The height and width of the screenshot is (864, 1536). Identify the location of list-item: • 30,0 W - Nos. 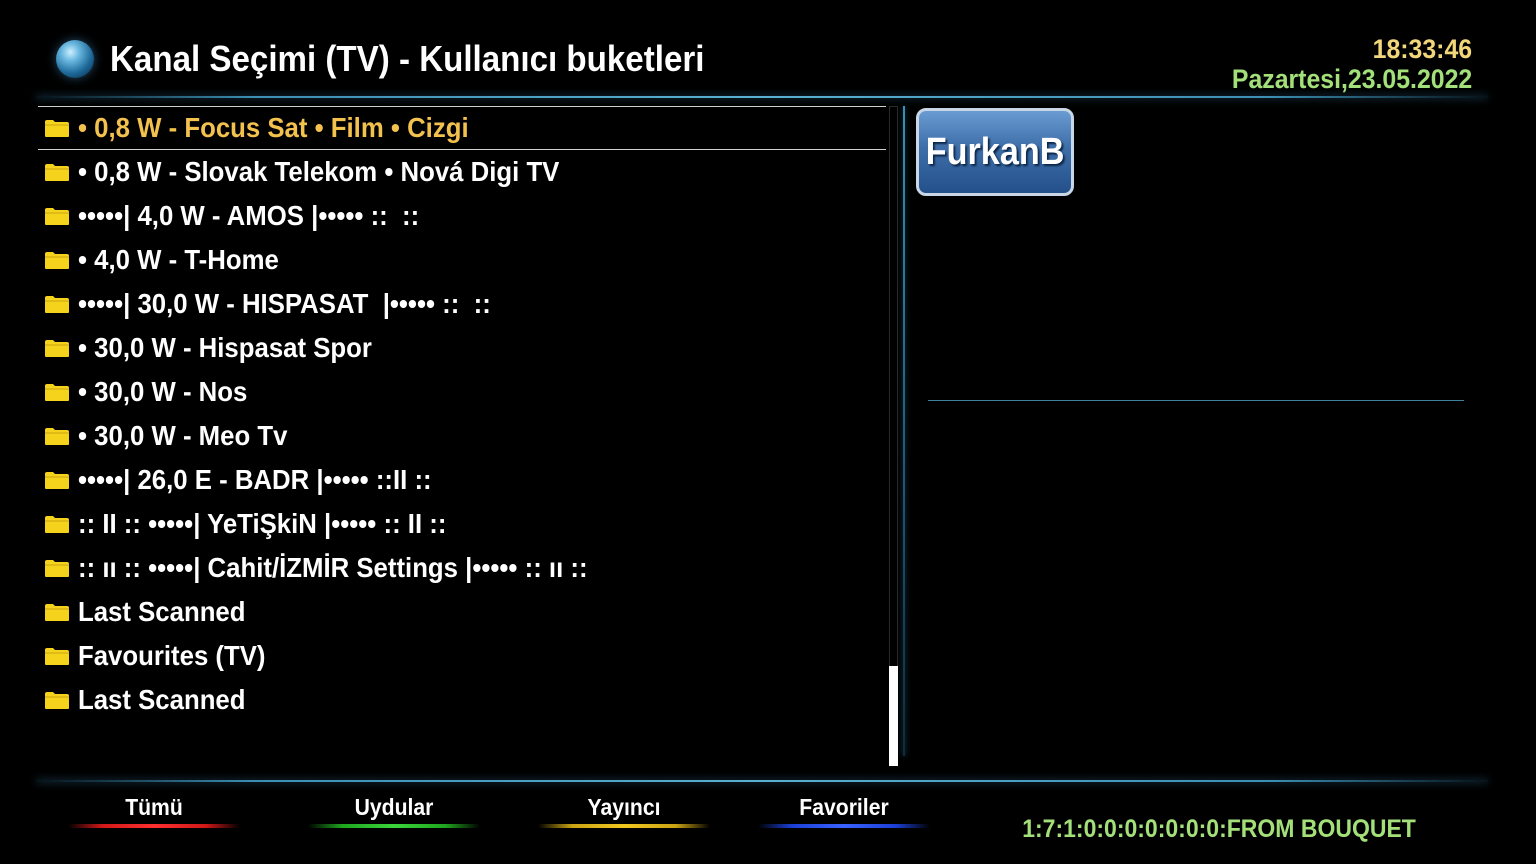
(462, 392).